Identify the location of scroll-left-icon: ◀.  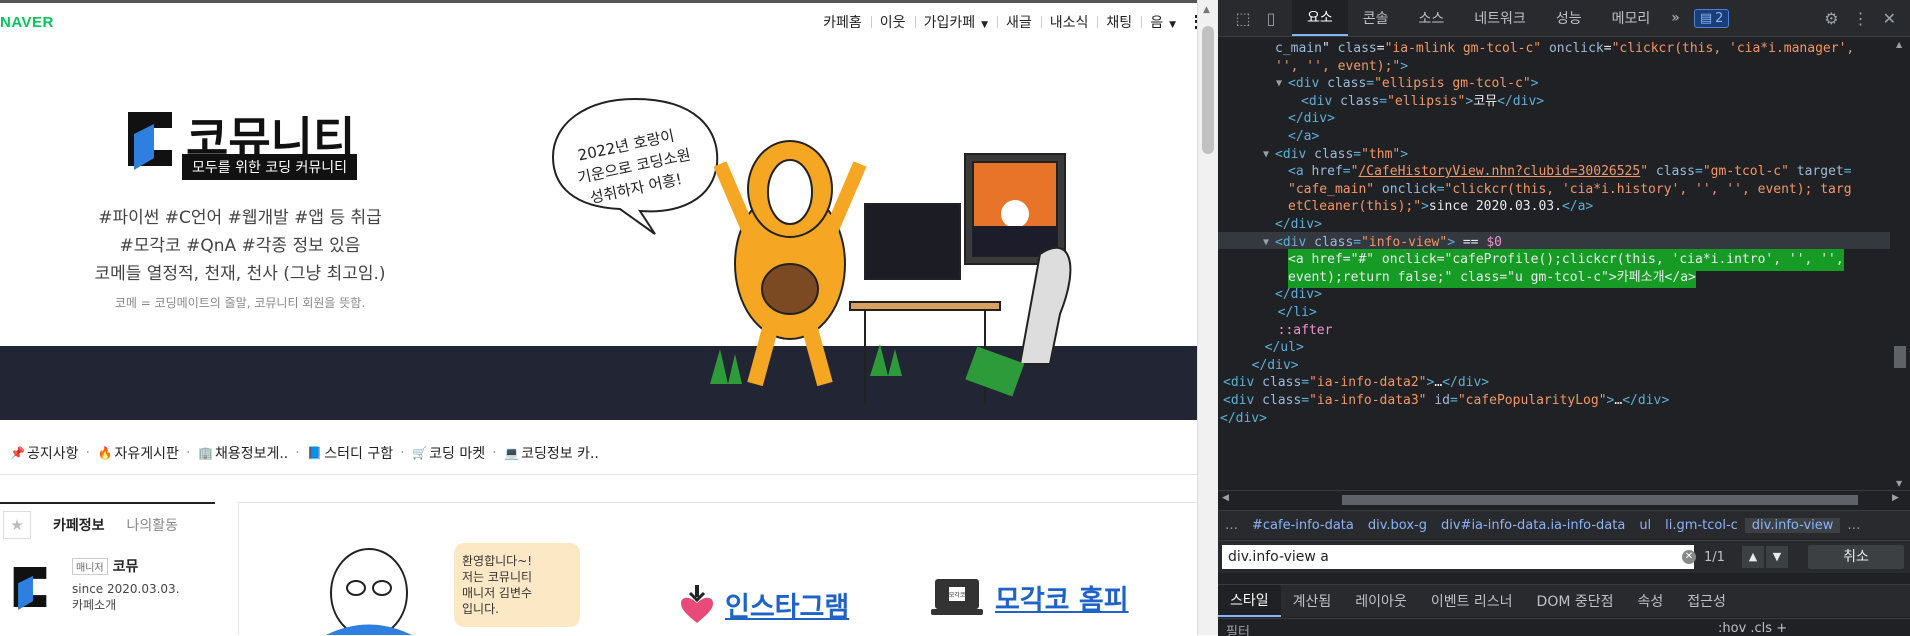
(1225, 498).